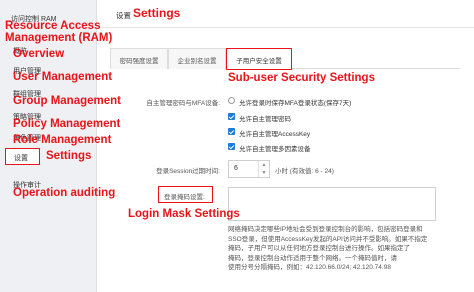 The image size is (474, 292). I want to click on help-line: 掩码，子用户可以从任何地方登录控制台进行操作。如果指定了, so click(319, 248).